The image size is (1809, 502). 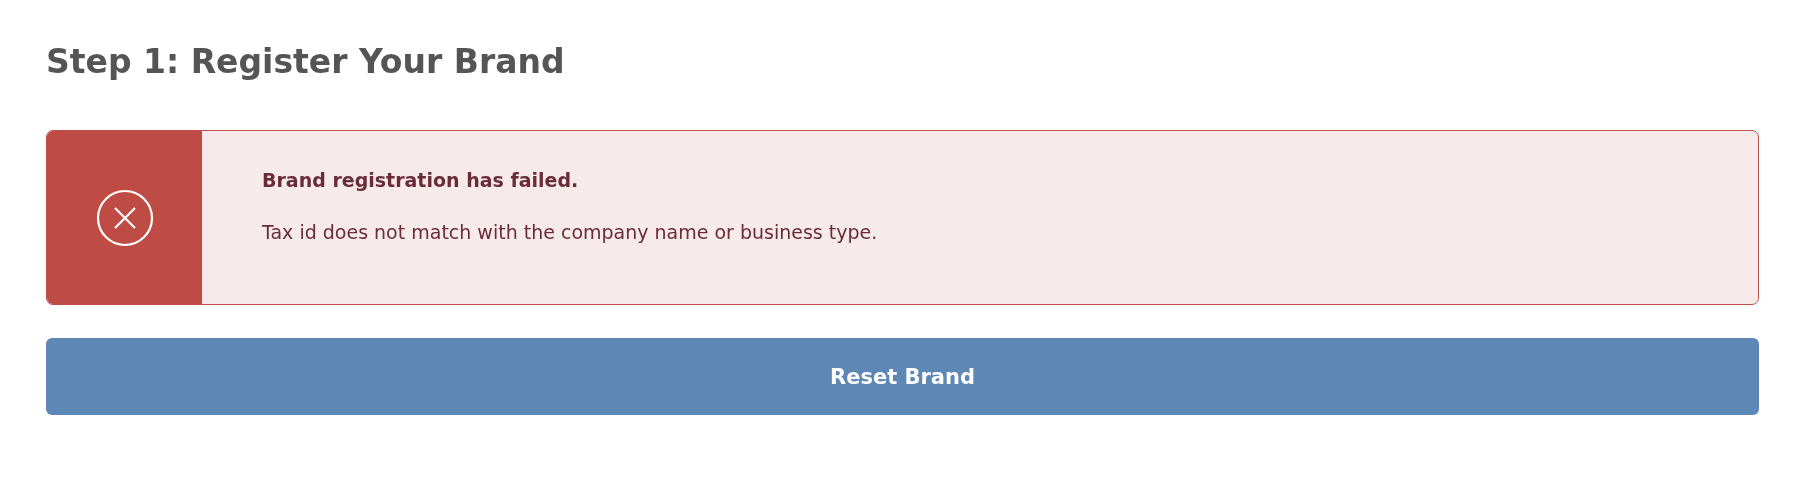 I want to click on alert-title: Brand registration has failed., so click(x=421, y=180).